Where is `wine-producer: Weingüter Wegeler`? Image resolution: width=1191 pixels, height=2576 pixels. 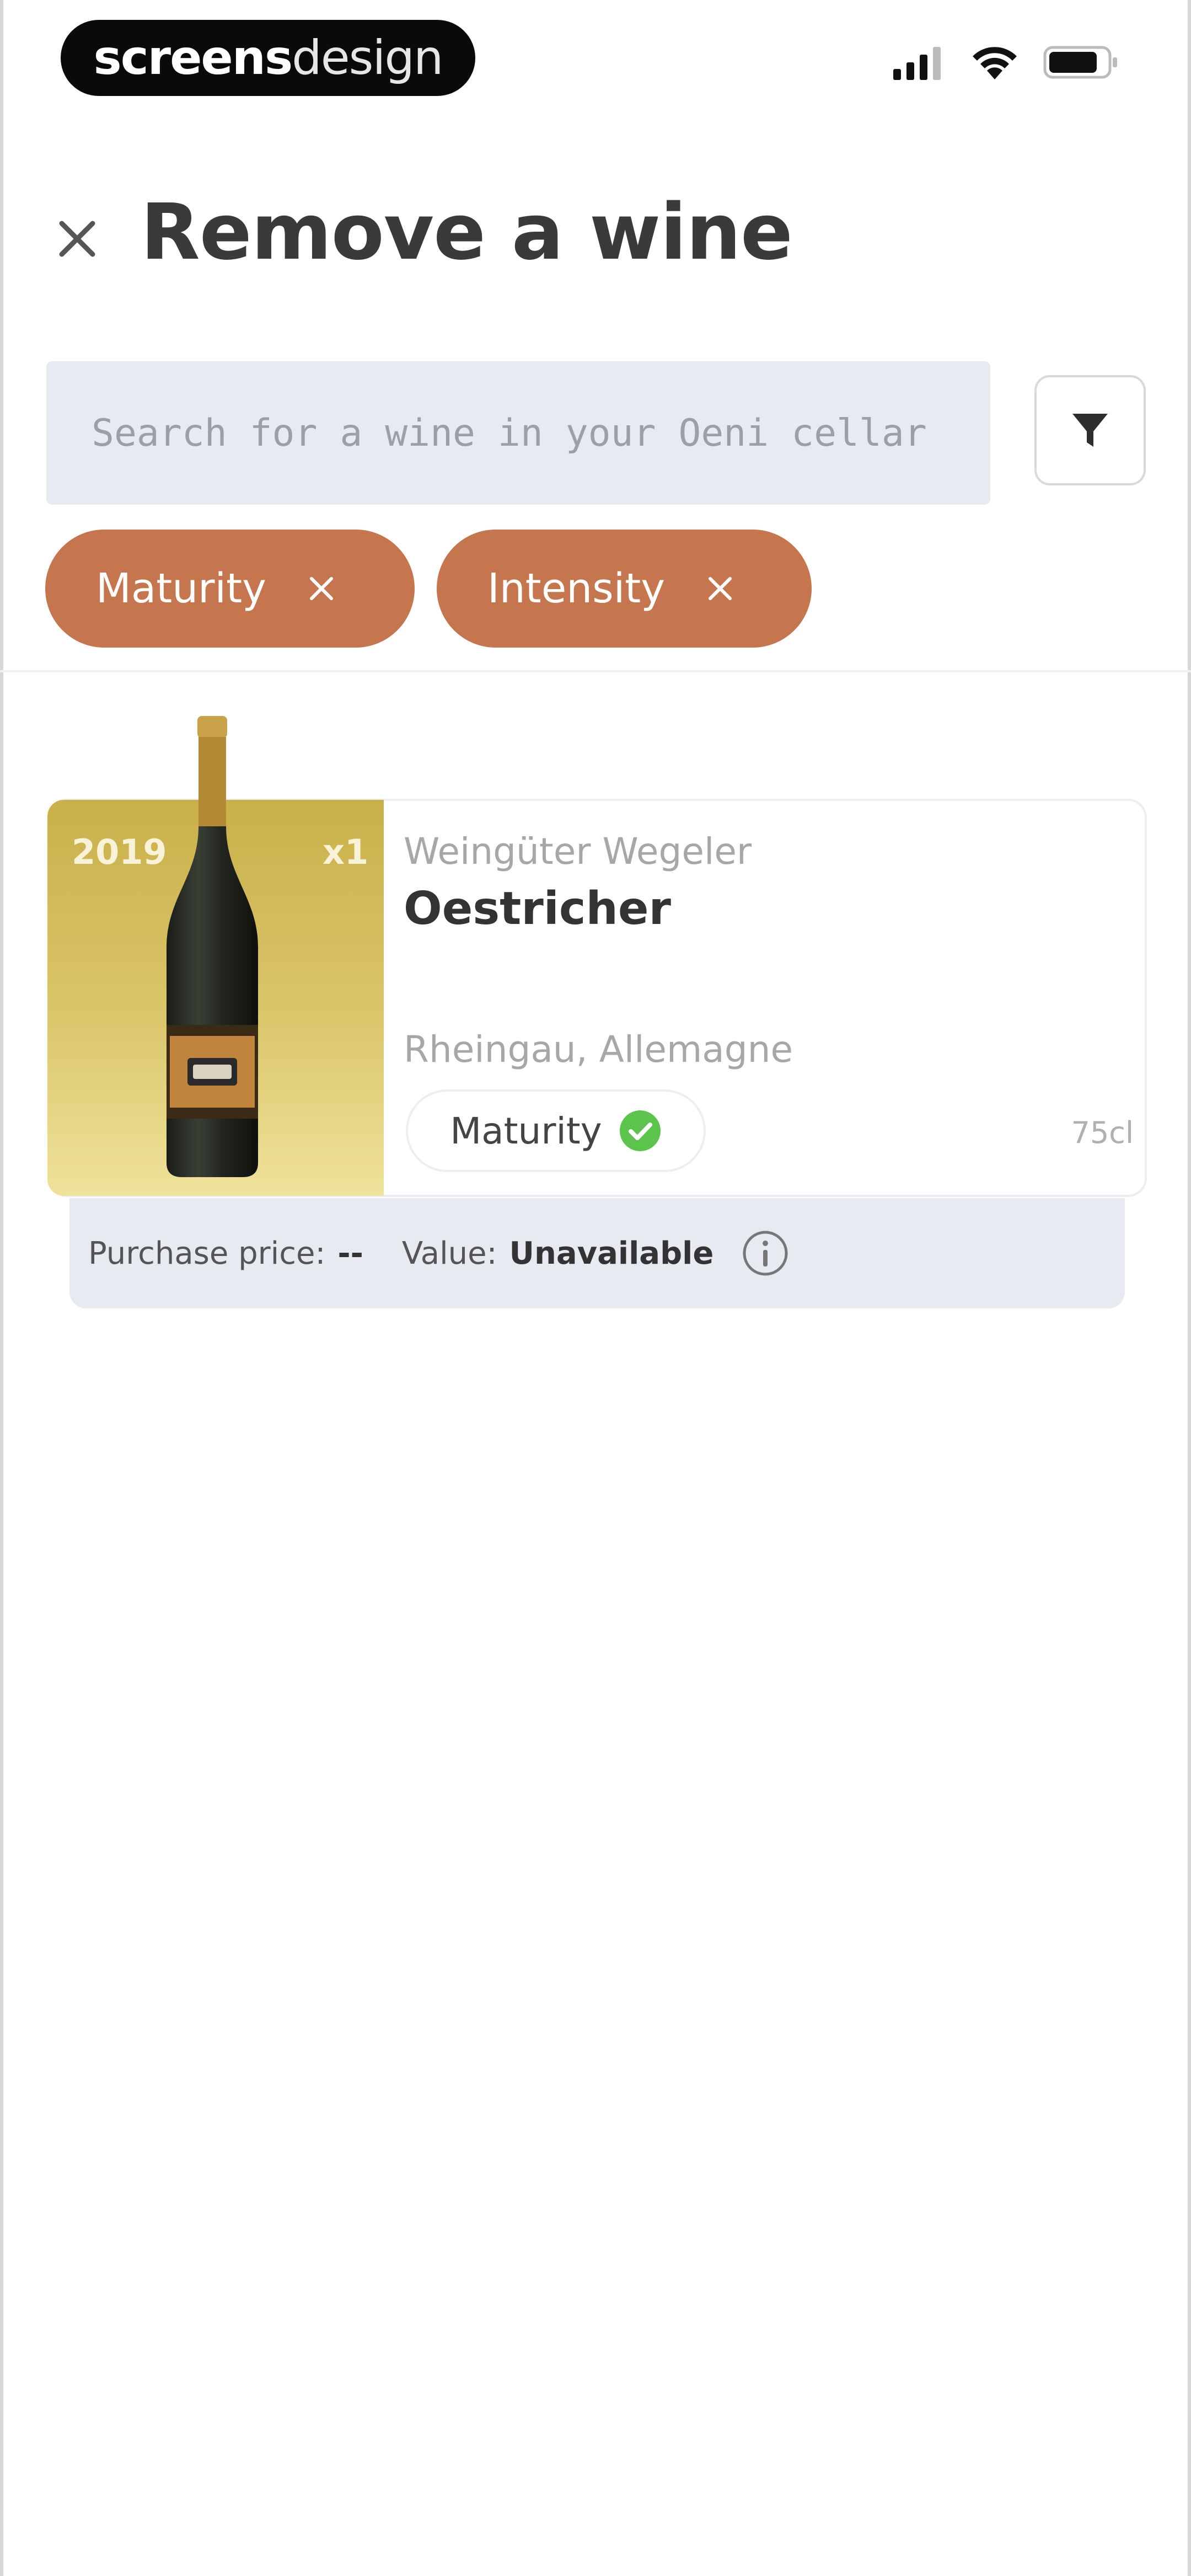 wine-producer: Weingüter Wegeler is located at coordinates (578, 851).